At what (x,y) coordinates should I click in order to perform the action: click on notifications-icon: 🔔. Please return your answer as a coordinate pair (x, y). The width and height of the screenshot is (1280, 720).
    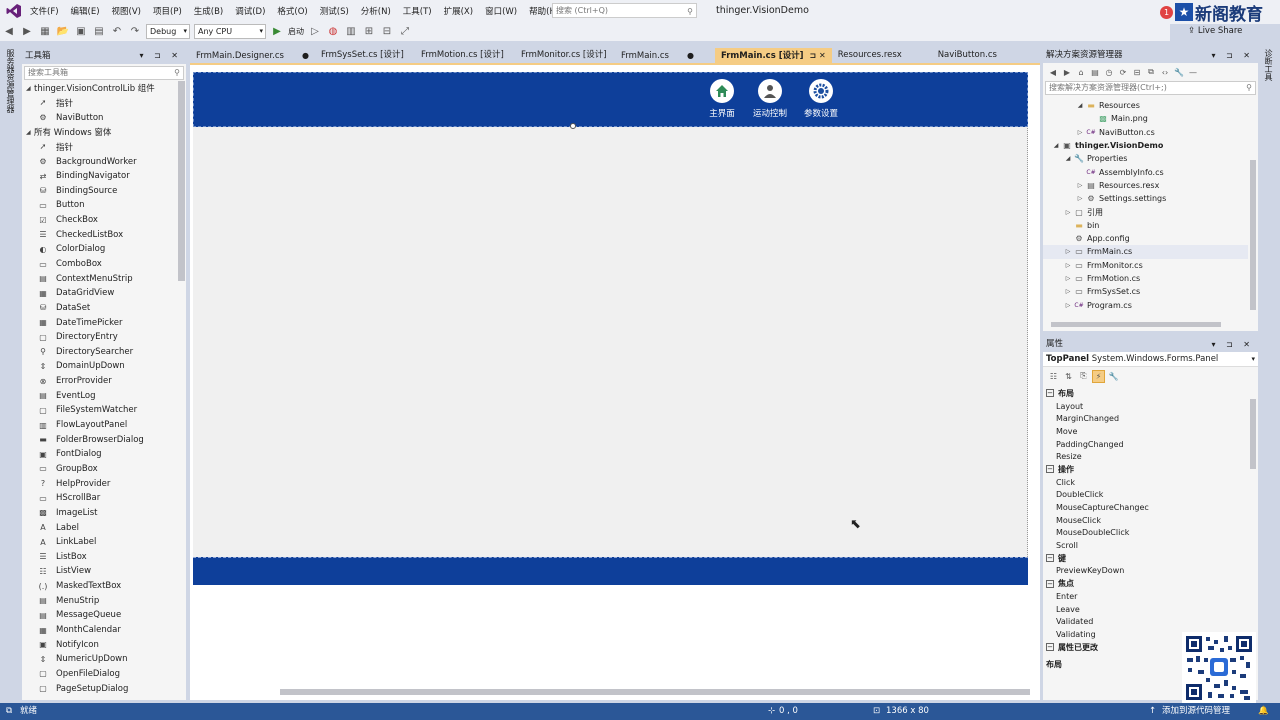
    Looking at the image, I should click on (1263, 711).